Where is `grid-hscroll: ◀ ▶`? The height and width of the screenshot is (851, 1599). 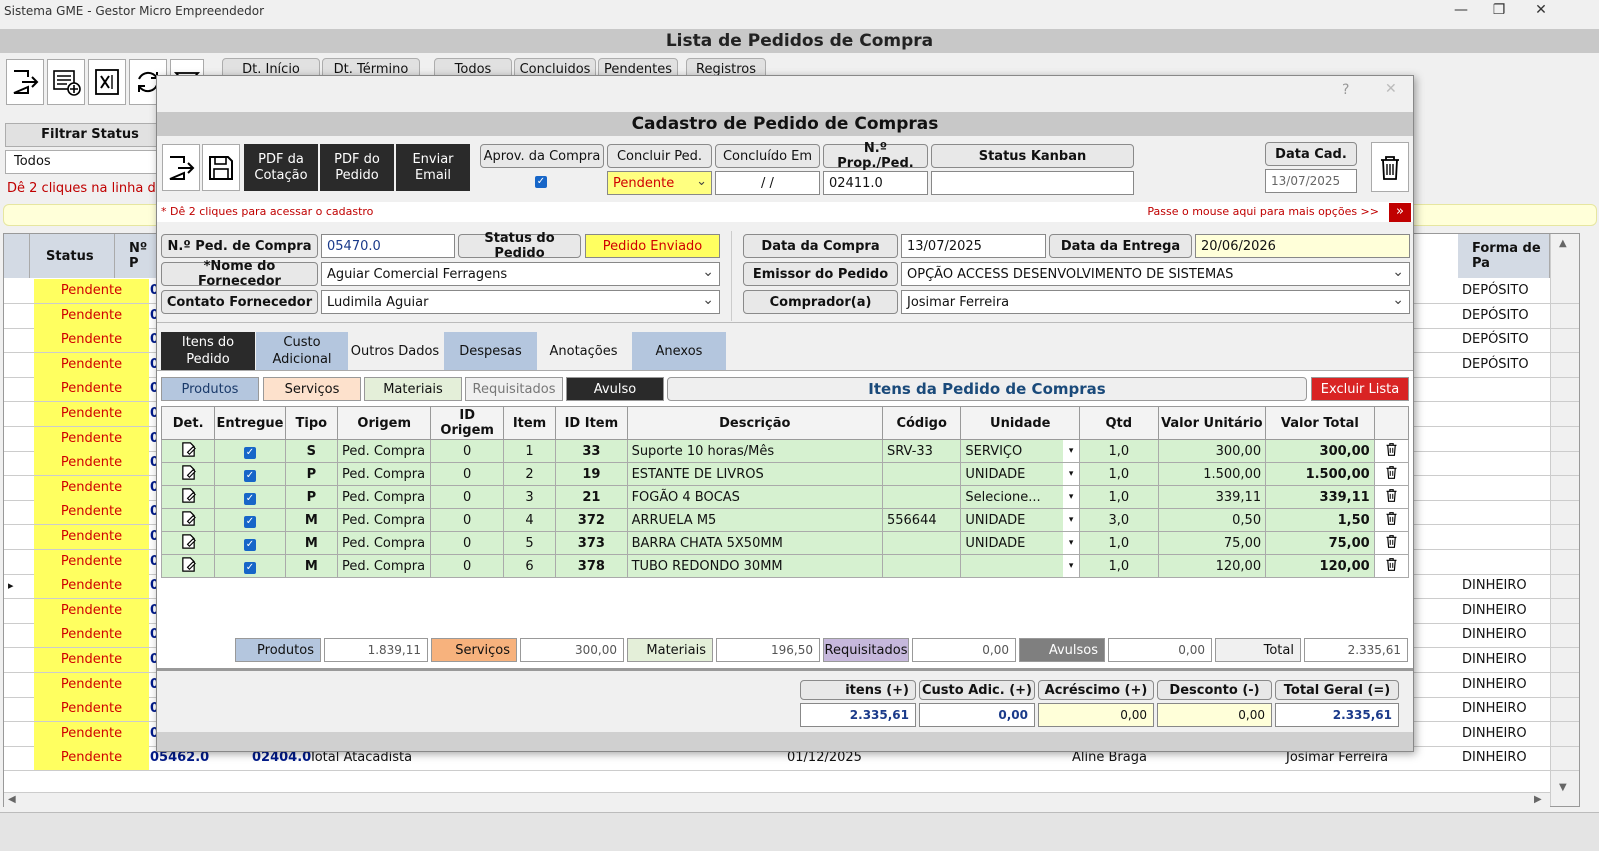
grid-hscroll: ◀ ▶ is located at coordinates (777, 800).